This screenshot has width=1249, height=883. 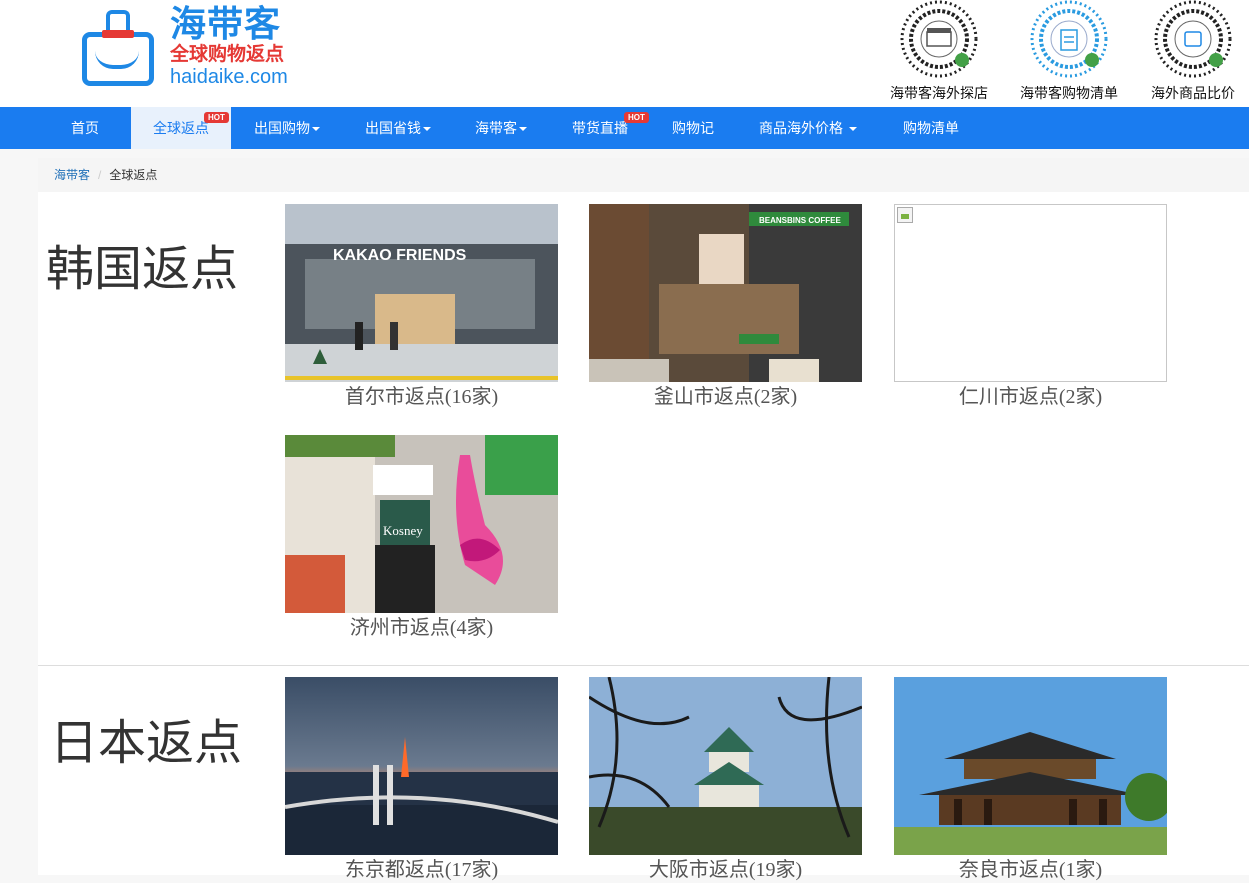 I want to click on nav-item-global-rebate: 全球返点 HOT, so click(x=181, y=128).